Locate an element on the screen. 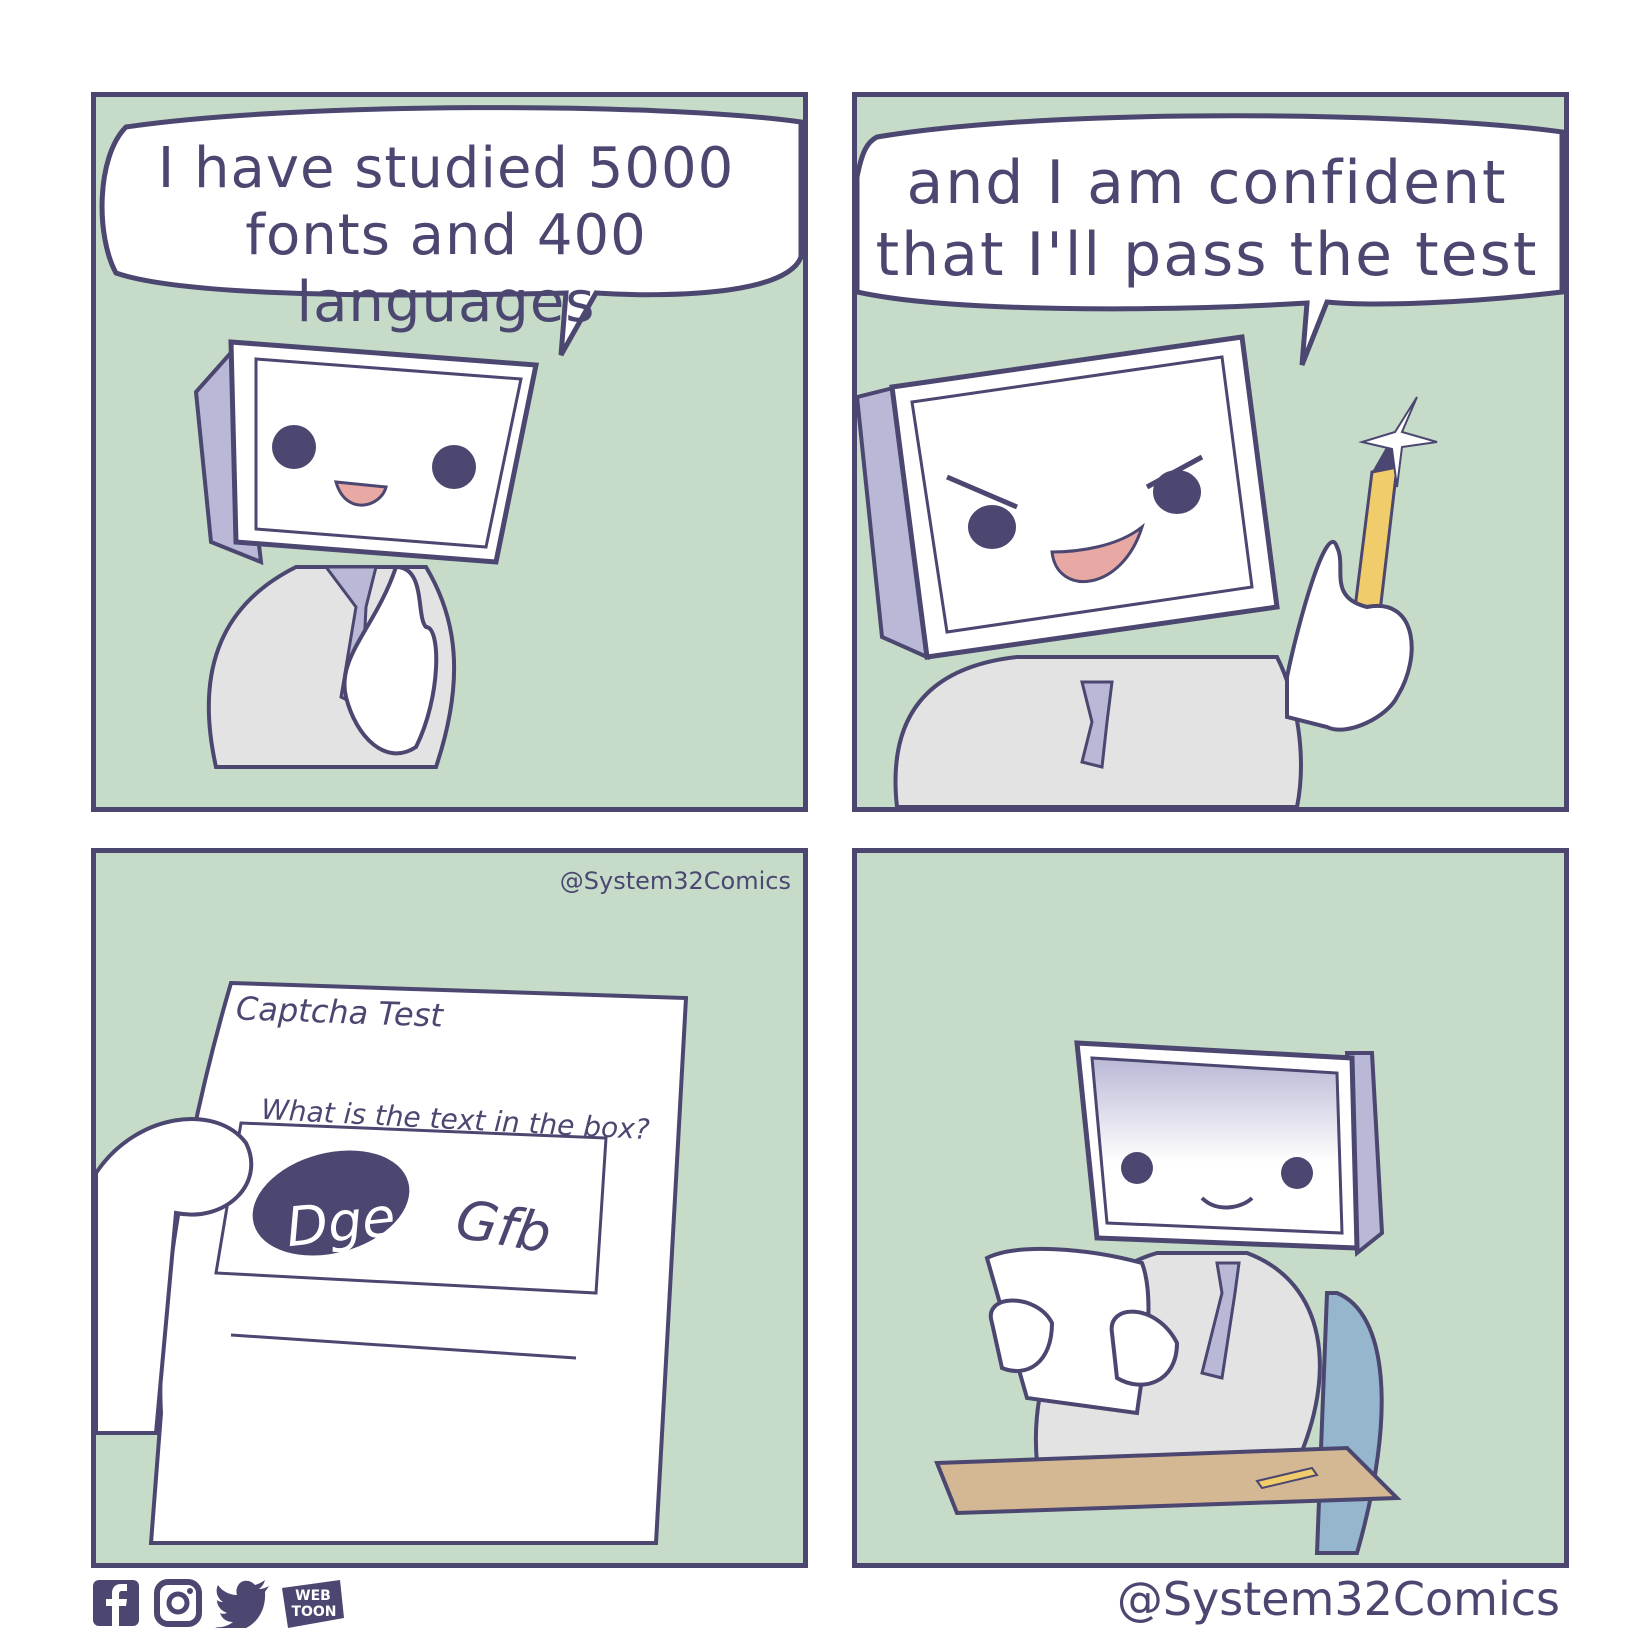  speech-line-2: fonts and 400 languages is located at coordinates (446, 269).